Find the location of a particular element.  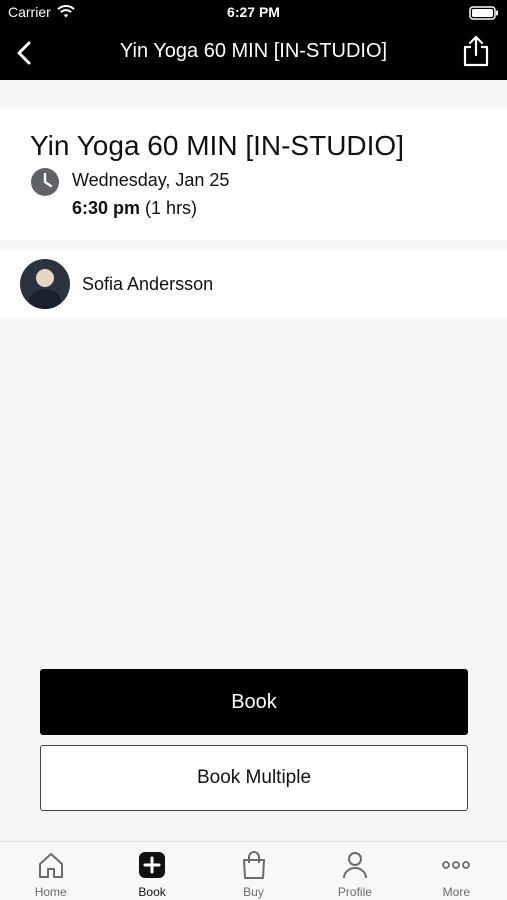

tab-profile-label: Profile is located at coordinates (354, 892).